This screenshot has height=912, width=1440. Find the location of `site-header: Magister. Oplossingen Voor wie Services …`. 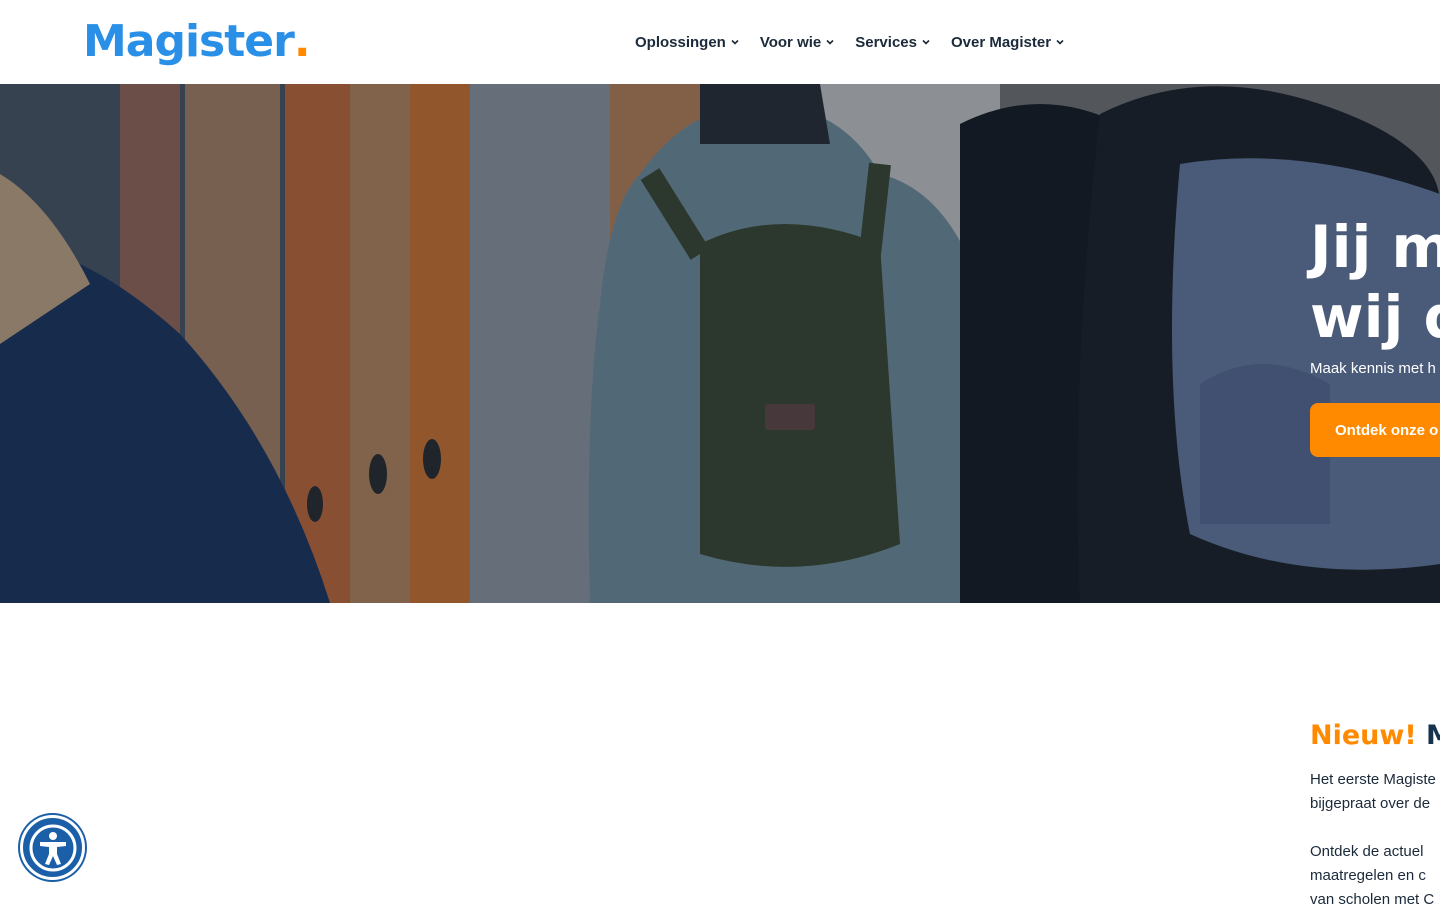

site-header: Magister. Oplossingen Voor wie Services … is located at coordinates (720, 42).